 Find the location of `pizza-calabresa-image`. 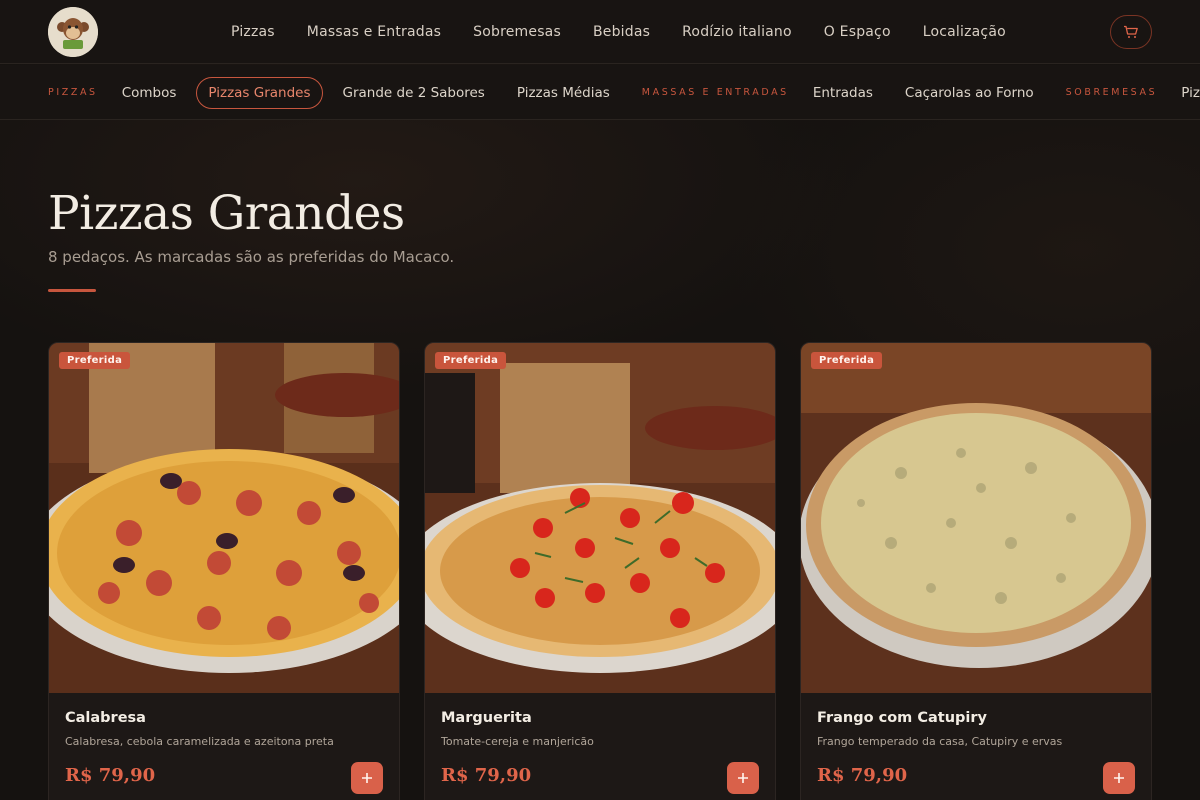

pizza-calabresa-image is located at coordinates (224, 518).